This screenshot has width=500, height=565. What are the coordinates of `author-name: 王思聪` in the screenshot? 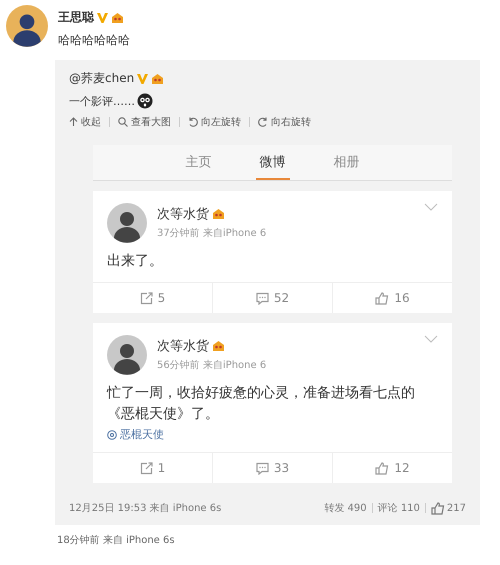 It's located at (76, 17).